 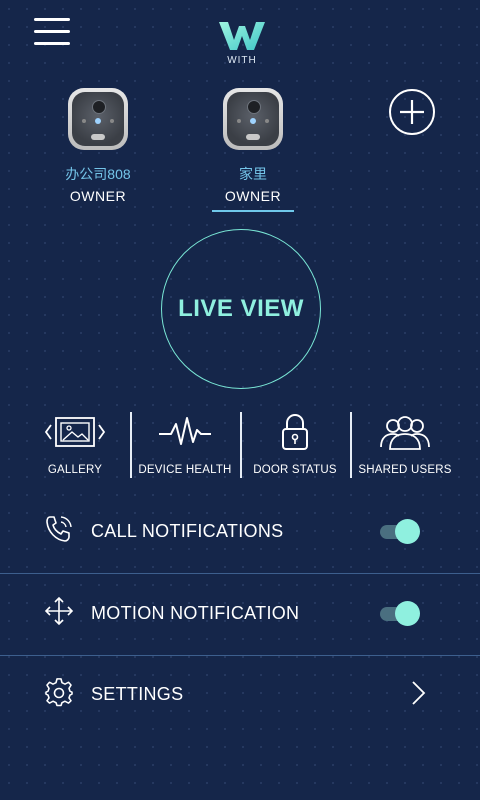 I want to click on motion-notification-label: MOTION NOTIFICATION, so click(x=195, y=613).